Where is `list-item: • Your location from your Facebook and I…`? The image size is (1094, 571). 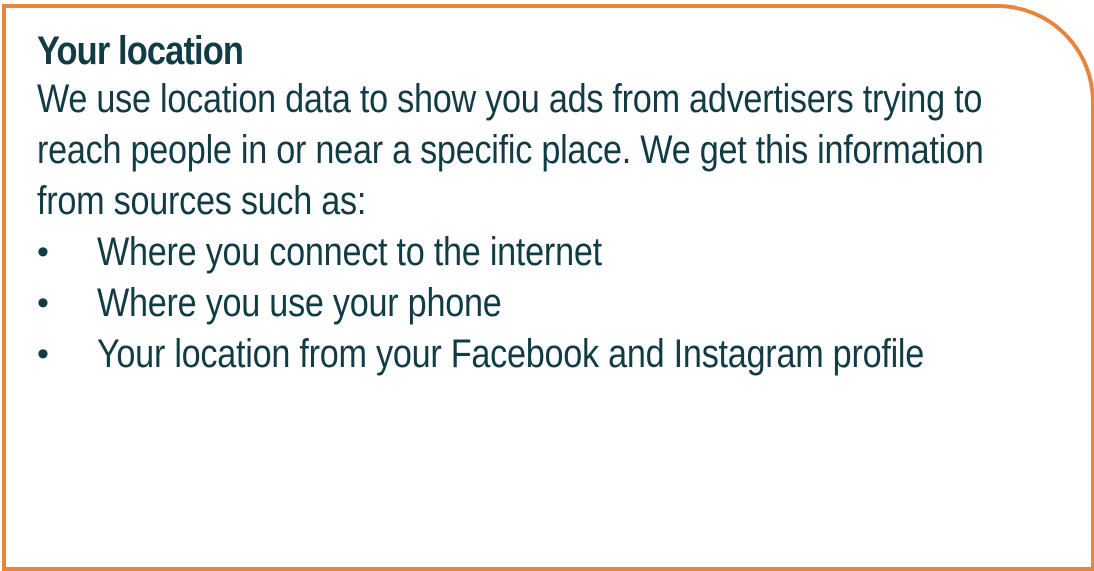 list-item: • Your location from your Facebook and I… is located at coordinates (537, 354).